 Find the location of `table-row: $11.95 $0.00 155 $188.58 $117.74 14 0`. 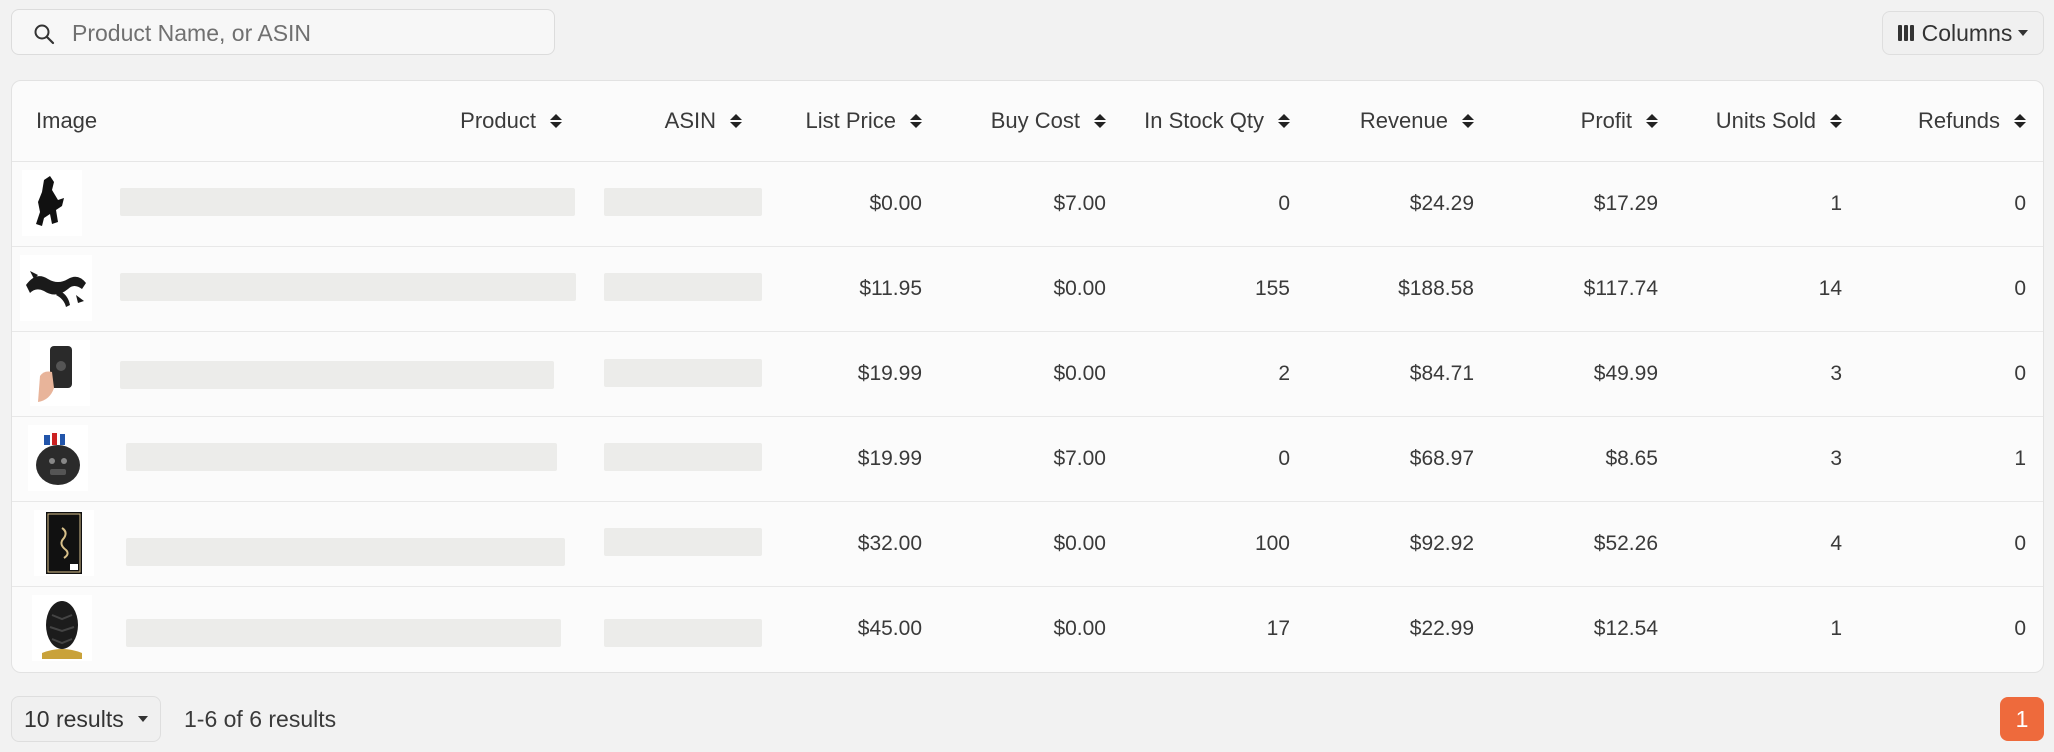

table-row: $11.95 $0.00 155 $188.58 $117.74 14 0 is located at coordinates (1027, 289).